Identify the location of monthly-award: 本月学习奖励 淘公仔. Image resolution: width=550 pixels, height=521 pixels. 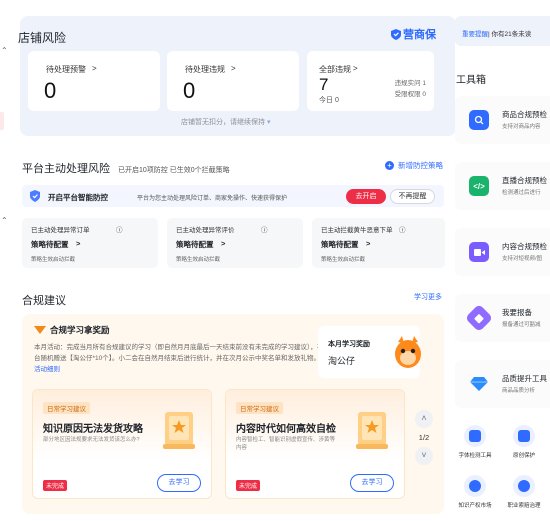
(369, 352).